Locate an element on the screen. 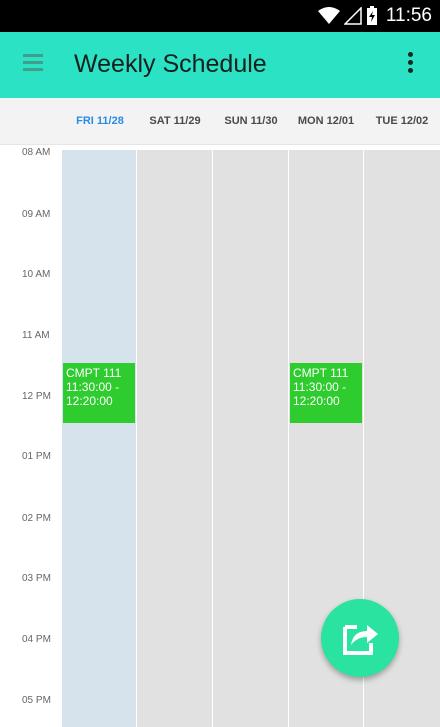  signal-icon is located at coordinates (352, 16).